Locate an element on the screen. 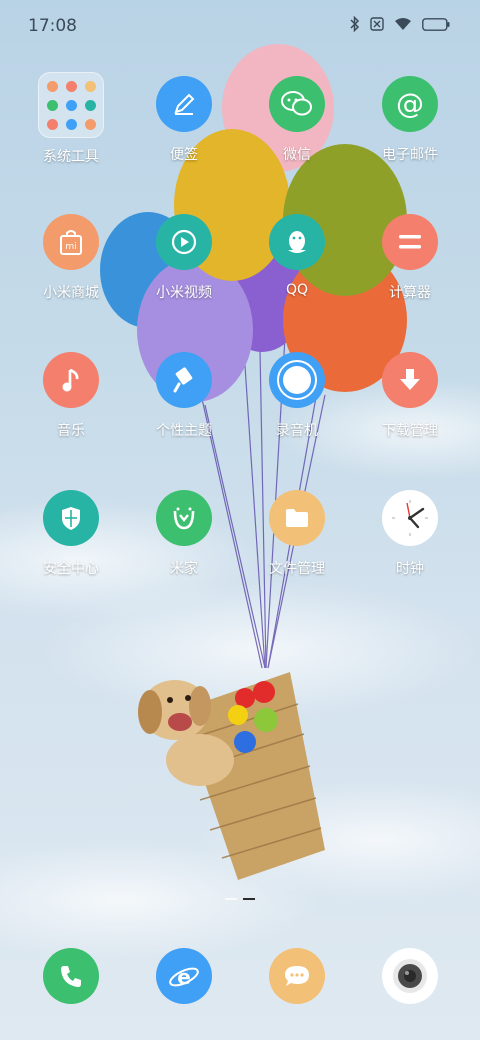 Image resolution: width=480 pixels, height=1040 pixels. equals-icon is located at coordinates (410, 242).